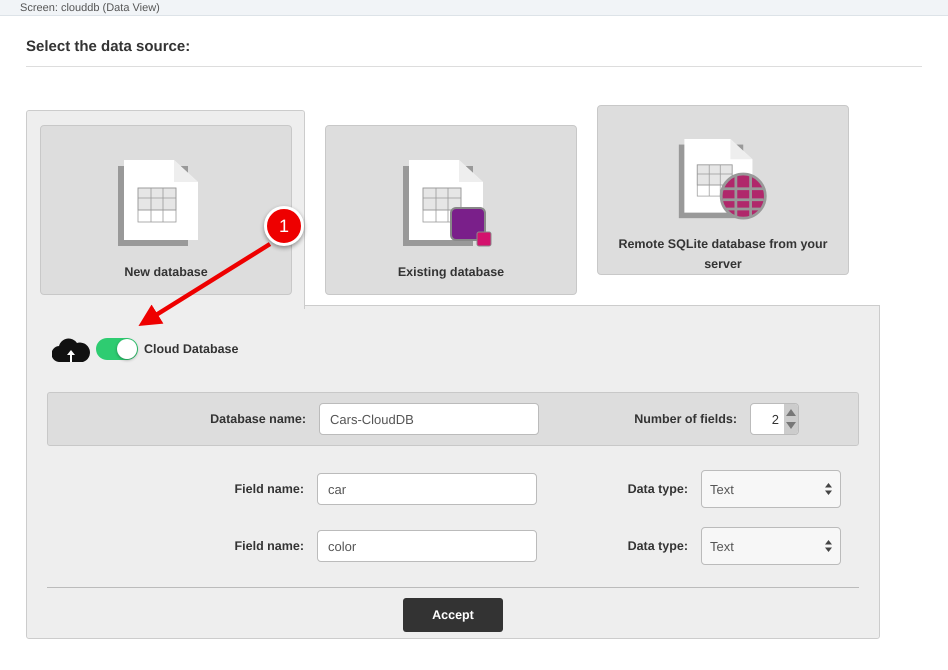 Image resolution: width=948 pixels, height=670 pixels. What do you see at coordinates (427, 546) in the screenshot?
I see `field-name-input: color` at bounding box center [427, 546].